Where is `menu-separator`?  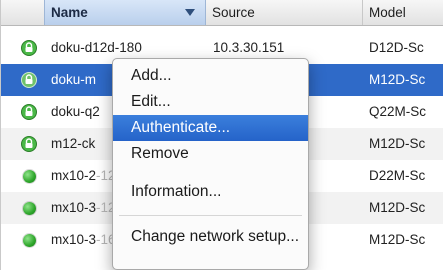 menu-separator is located at coordinates (210, 215).